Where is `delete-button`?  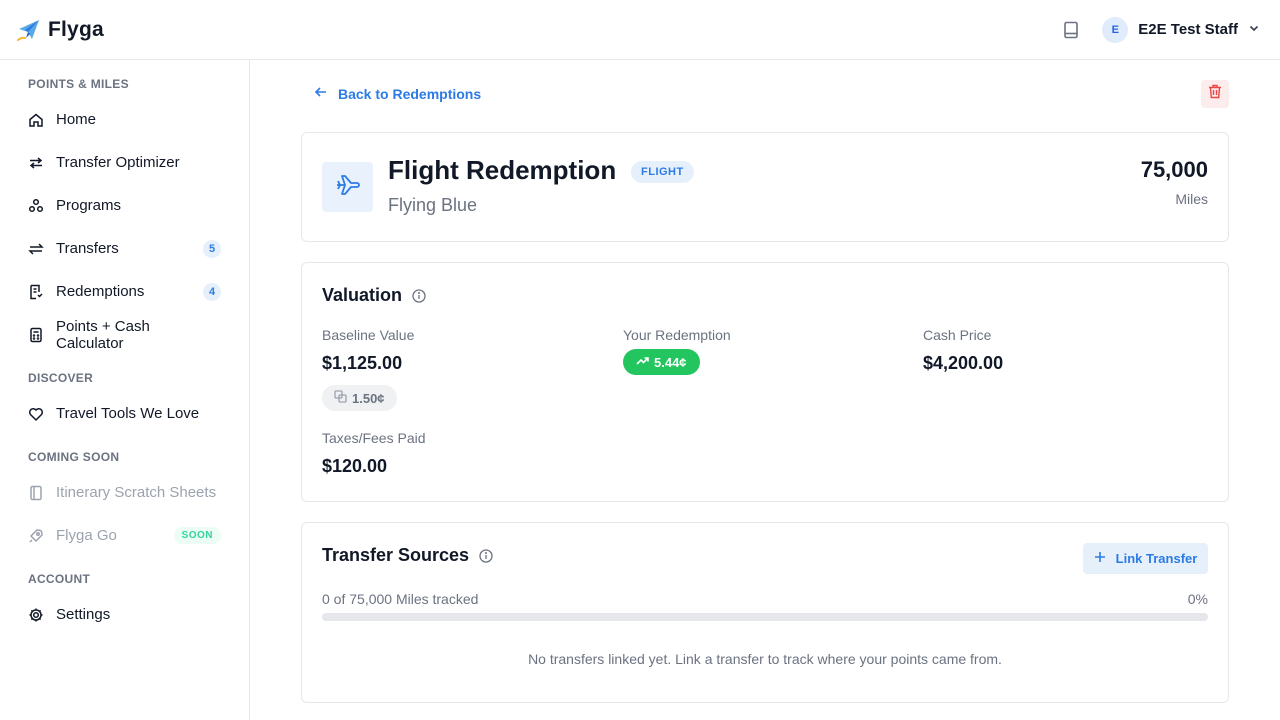 delete-button is located at coordinates (1215, 94).